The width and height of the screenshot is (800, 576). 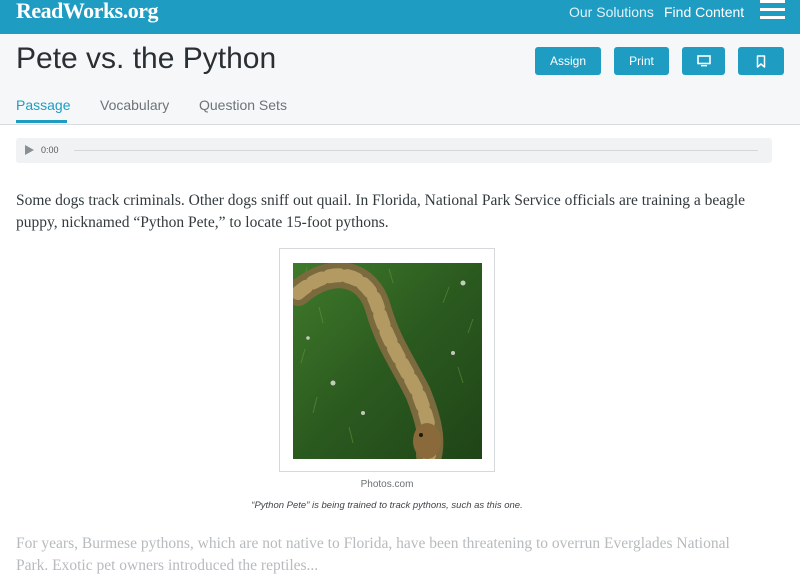 I want to click on audio-player: 0:00, so click(x=394, y=150).